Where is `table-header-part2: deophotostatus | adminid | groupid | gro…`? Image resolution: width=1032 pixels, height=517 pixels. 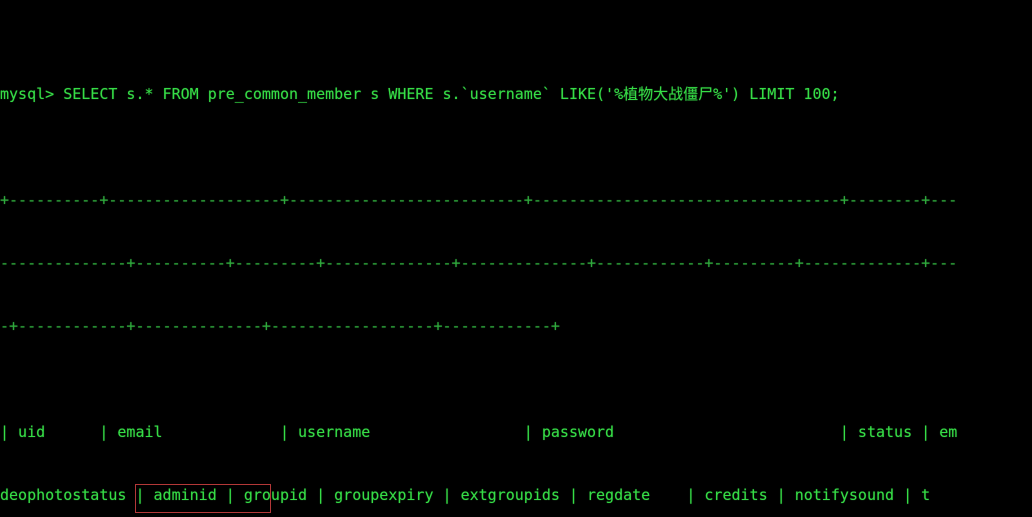
table-header-part2: deophotostatus | adminid | groupid | gro… is located at coordinates (465, 495).